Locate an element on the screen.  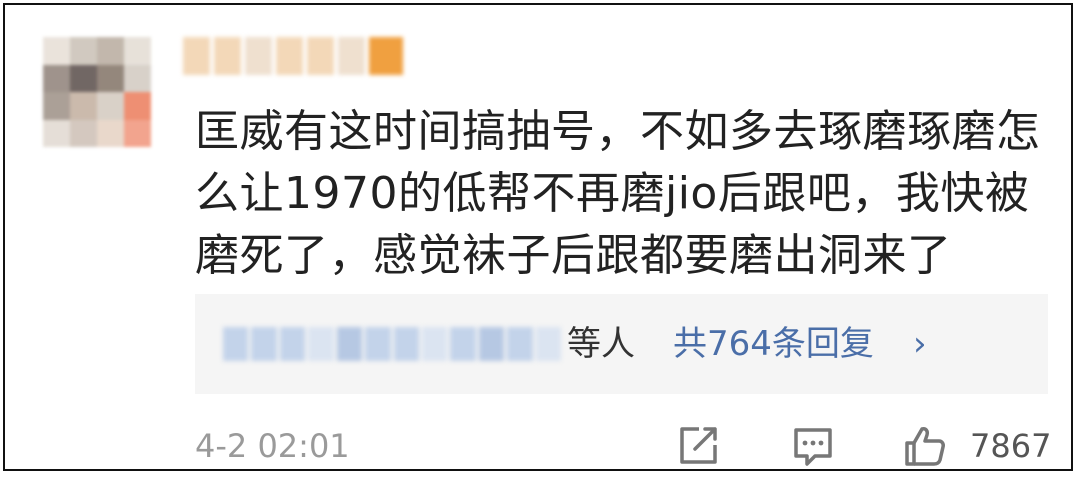
username-redacted is located at coordinates (293, 56).